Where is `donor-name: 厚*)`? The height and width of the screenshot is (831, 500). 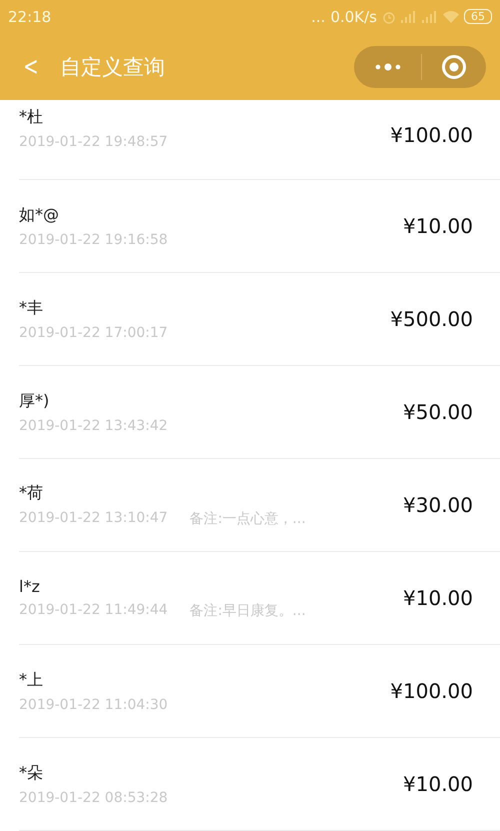
donor-name: 厚*) is located at coordinates (34, 401).